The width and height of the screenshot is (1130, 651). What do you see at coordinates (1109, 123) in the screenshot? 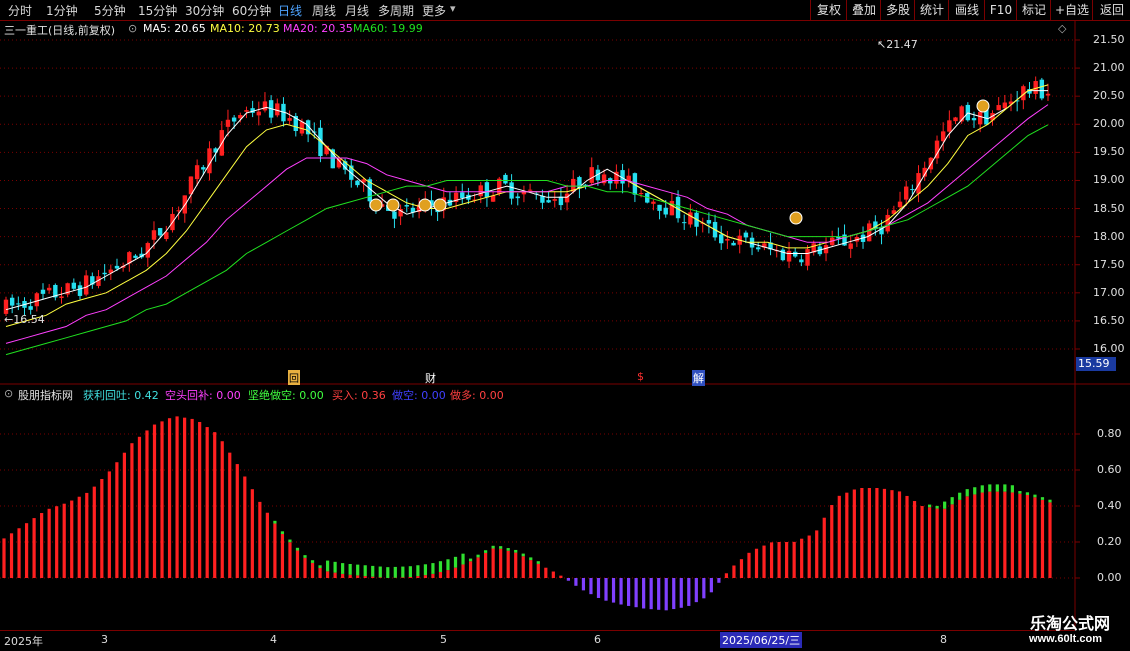
I see `price-tick-label: 20.00` at bounding box center [1109, 123].